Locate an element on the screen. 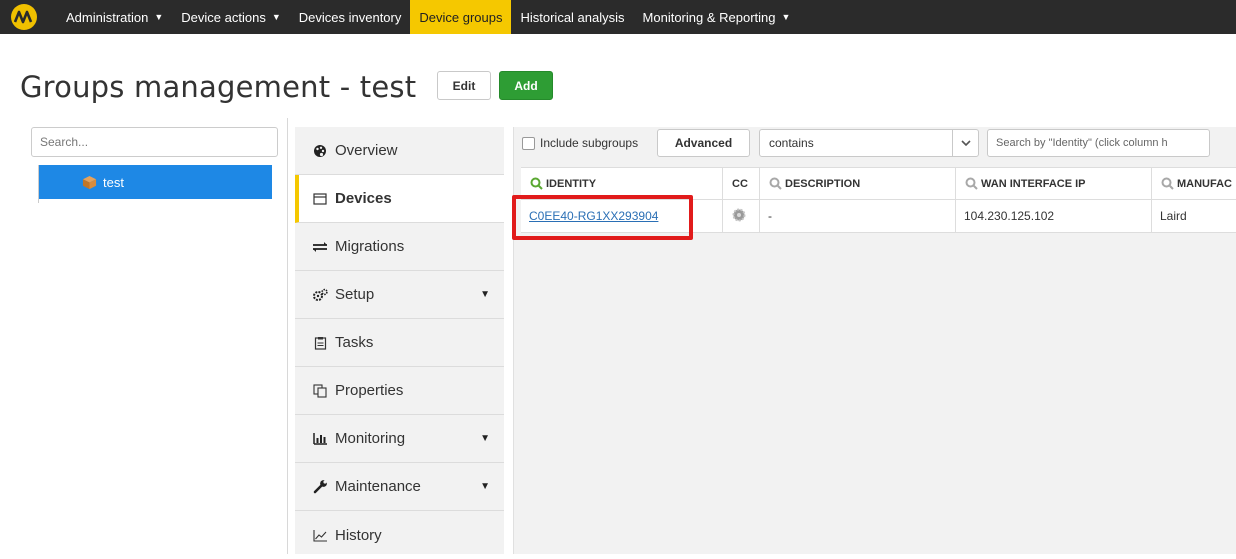  panel-divider is located at coordinates (287, 336).